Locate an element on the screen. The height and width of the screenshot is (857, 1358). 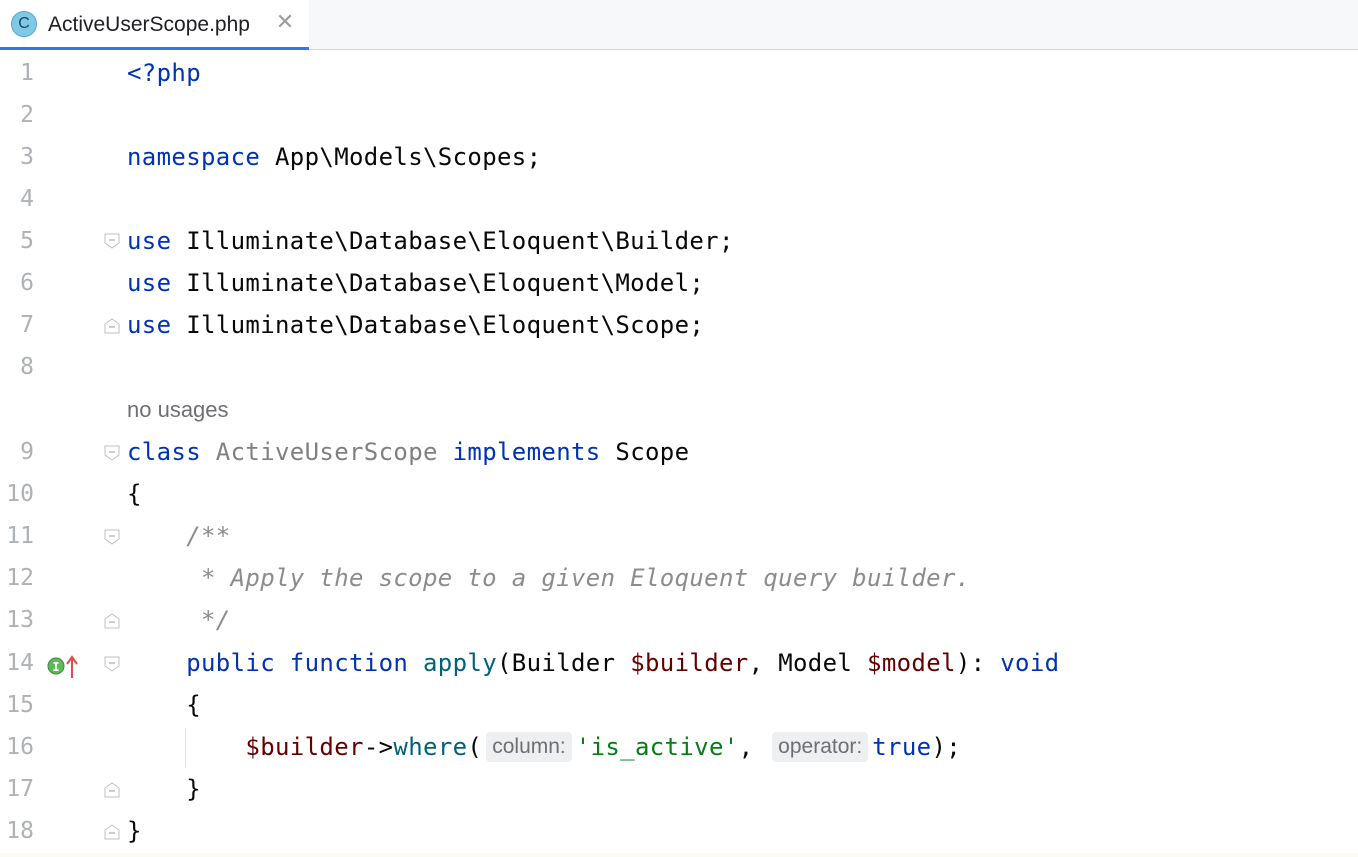
code-line-3: namespace App\Models\Scopes; is located at coordinates (334, 157).